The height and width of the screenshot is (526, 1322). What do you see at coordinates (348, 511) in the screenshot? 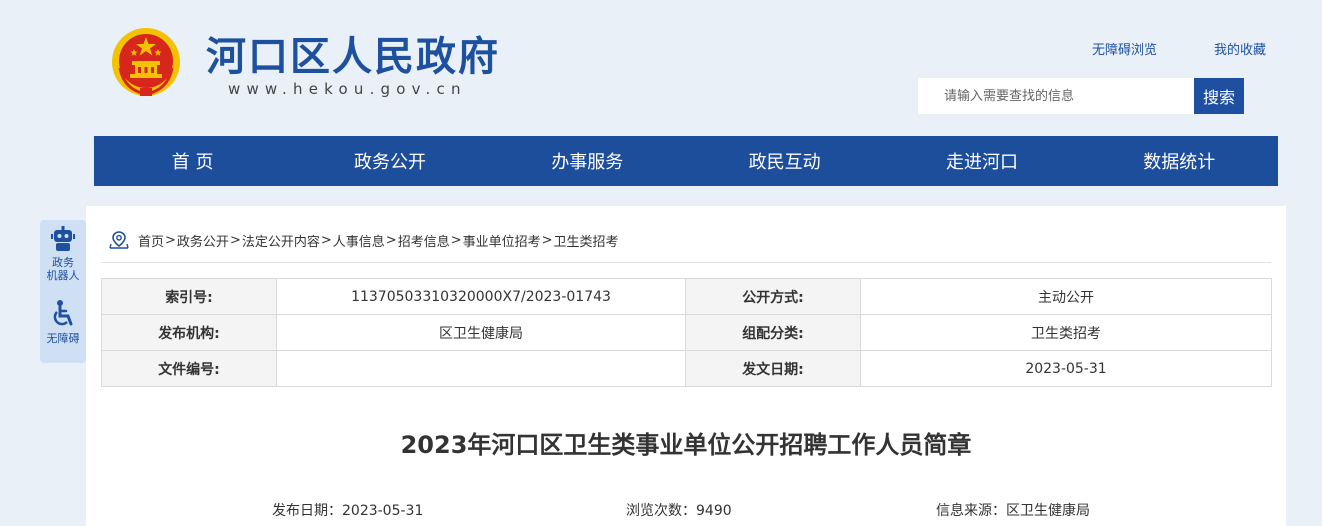
I see `publish-date: 发布日期：2023-05-31` at bounding box center [348, 511].